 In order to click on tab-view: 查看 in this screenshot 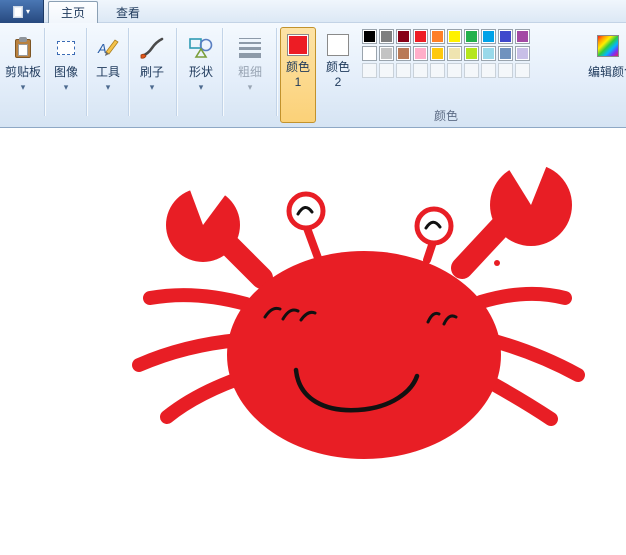, I will do `click(128, 12)`.